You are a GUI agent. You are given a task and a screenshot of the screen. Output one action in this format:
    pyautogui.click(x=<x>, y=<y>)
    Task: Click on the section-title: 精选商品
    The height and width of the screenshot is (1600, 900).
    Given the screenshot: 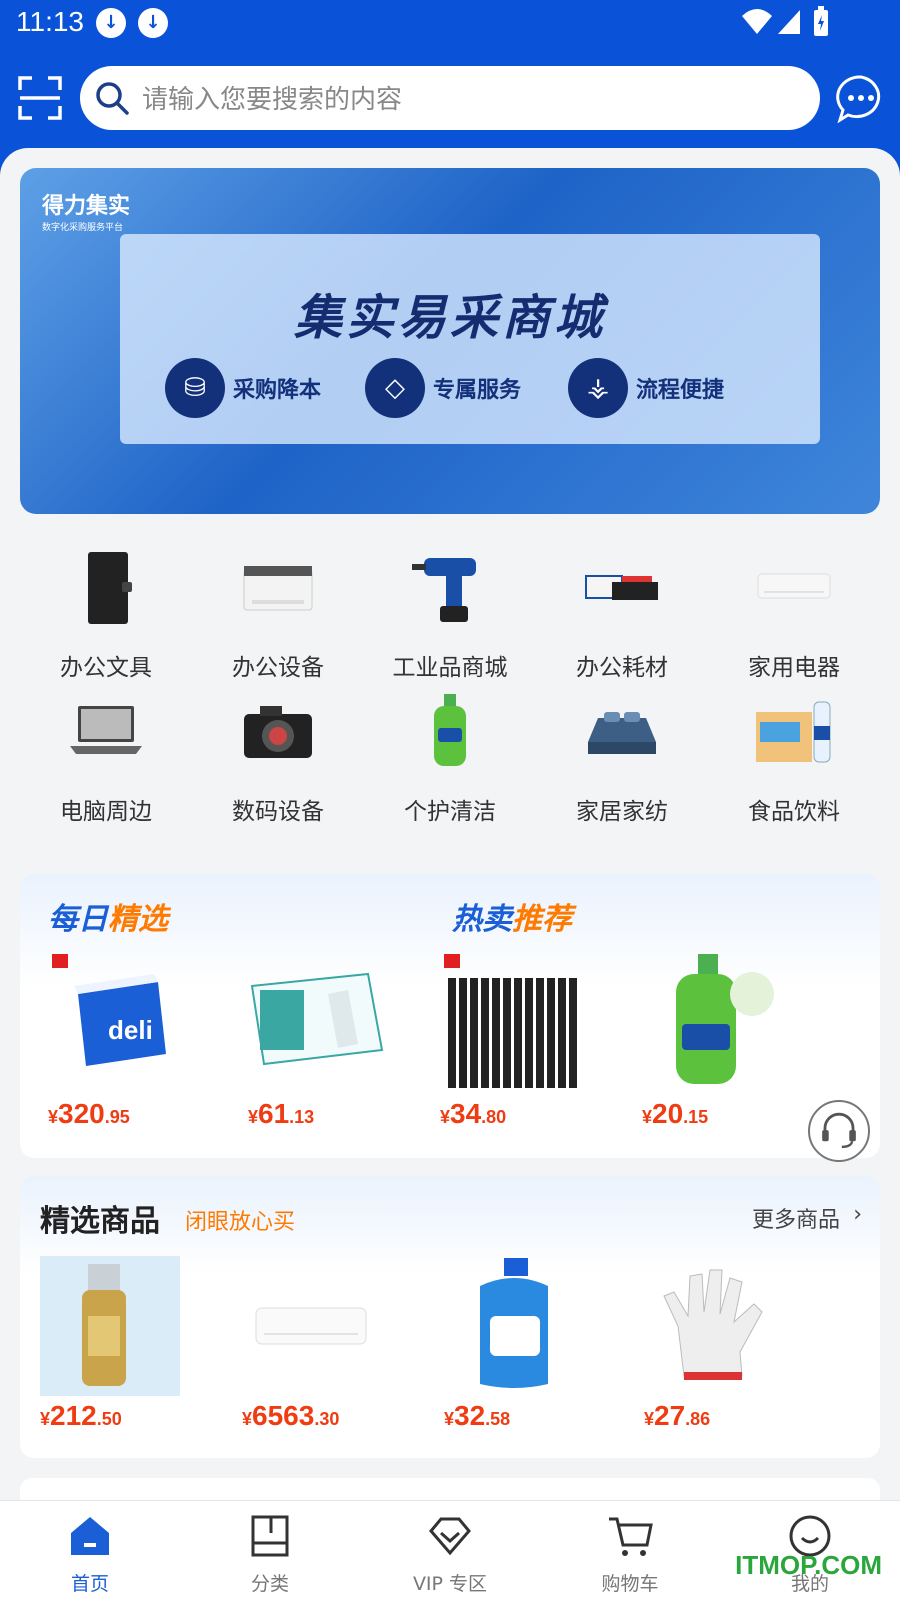 What is the action you would take?
    pyautogui.click(x=100, y=1221)
    